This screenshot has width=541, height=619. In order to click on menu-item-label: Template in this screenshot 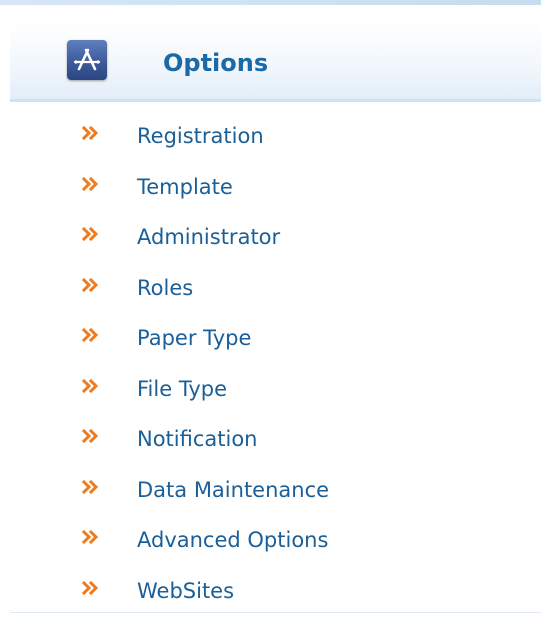, I will do `click(185, 187)`.